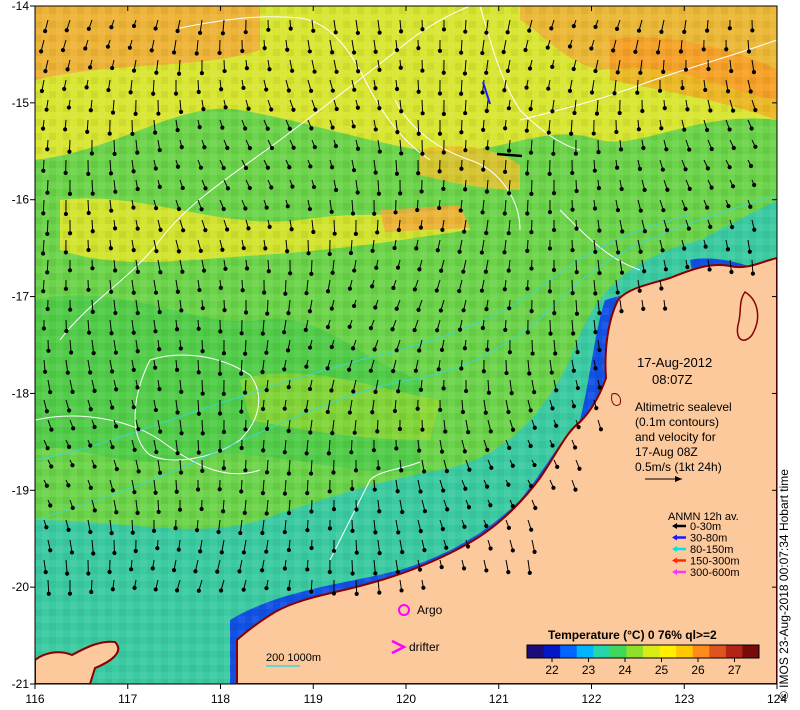 The width and height of the screenshot is (800, 710). I want to click on argo-label: Argo, so click(430, 610).